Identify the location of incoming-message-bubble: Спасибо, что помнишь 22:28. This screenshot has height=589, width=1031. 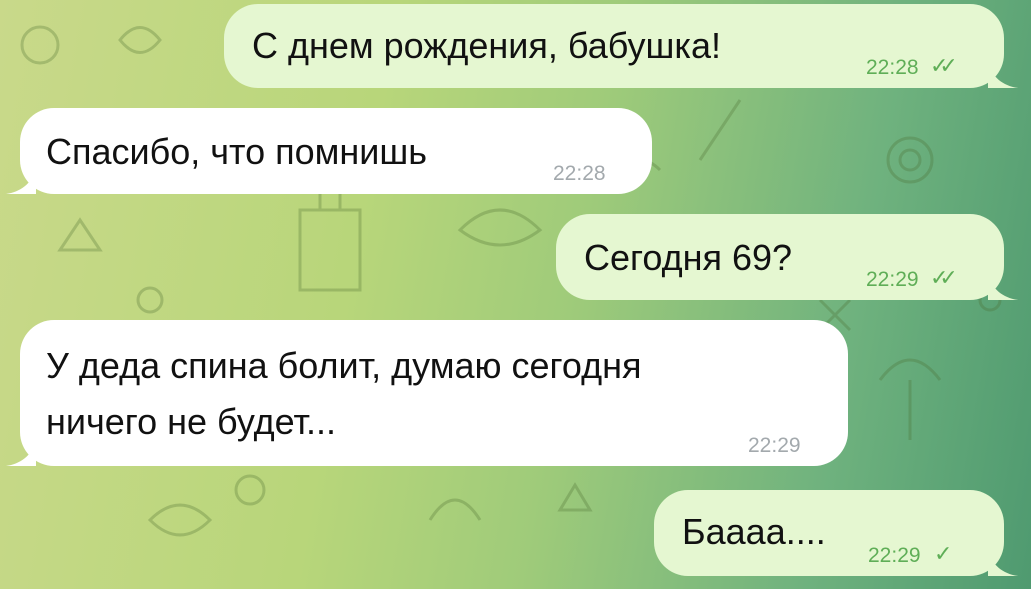
(329, 151).